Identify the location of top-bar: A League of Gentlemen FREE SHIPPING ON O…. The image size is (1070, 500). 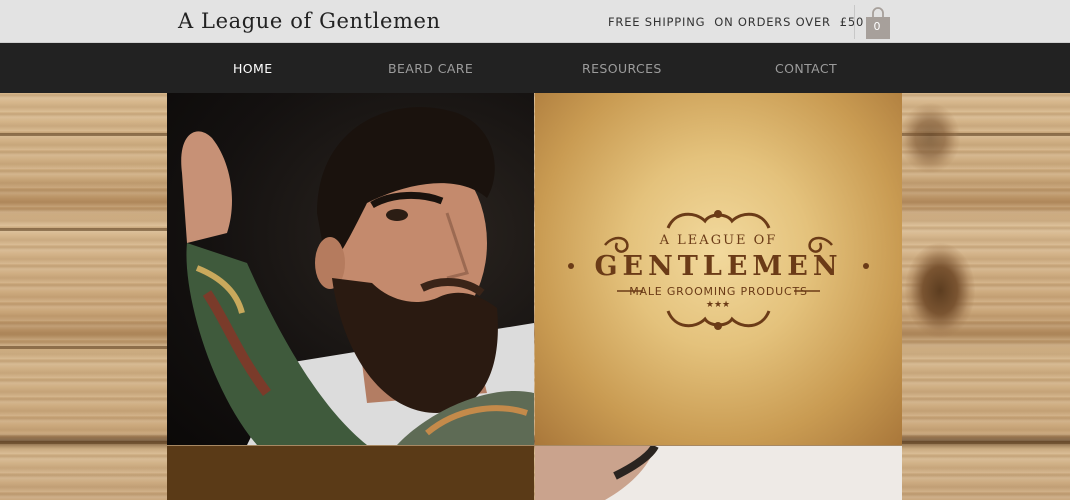
(535, 21).